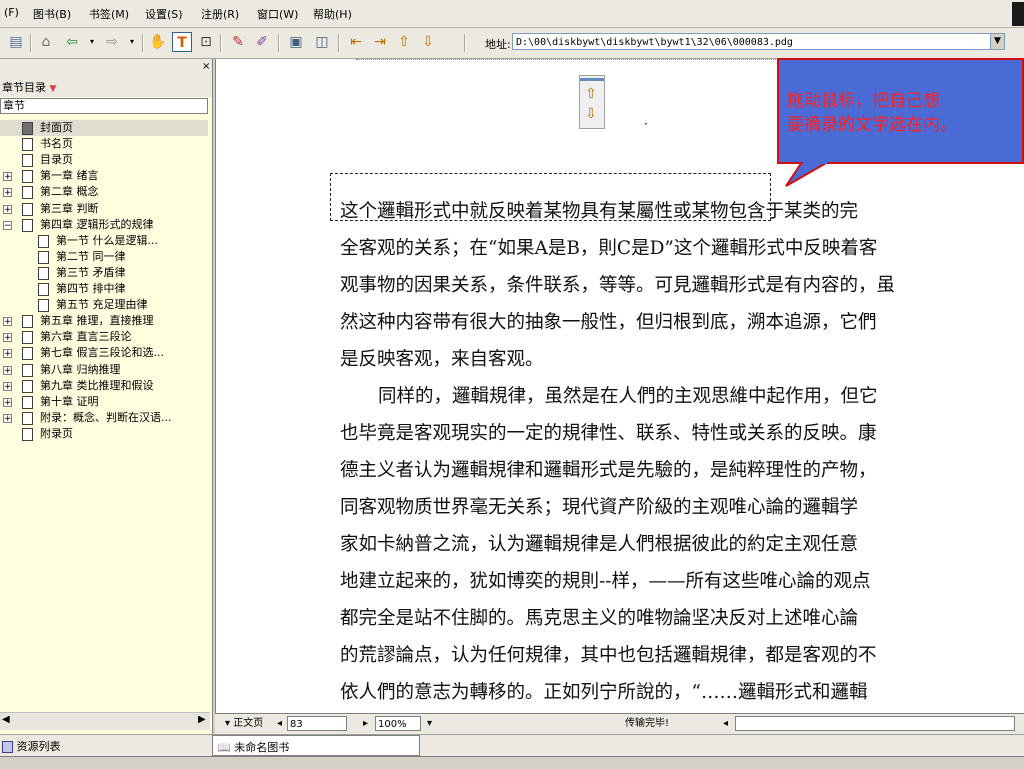 The image size is (1024, 769). Describe the element at coordinates (332, 14) in the screenshot. I see `menu-help: 帮助(H)` at that location.